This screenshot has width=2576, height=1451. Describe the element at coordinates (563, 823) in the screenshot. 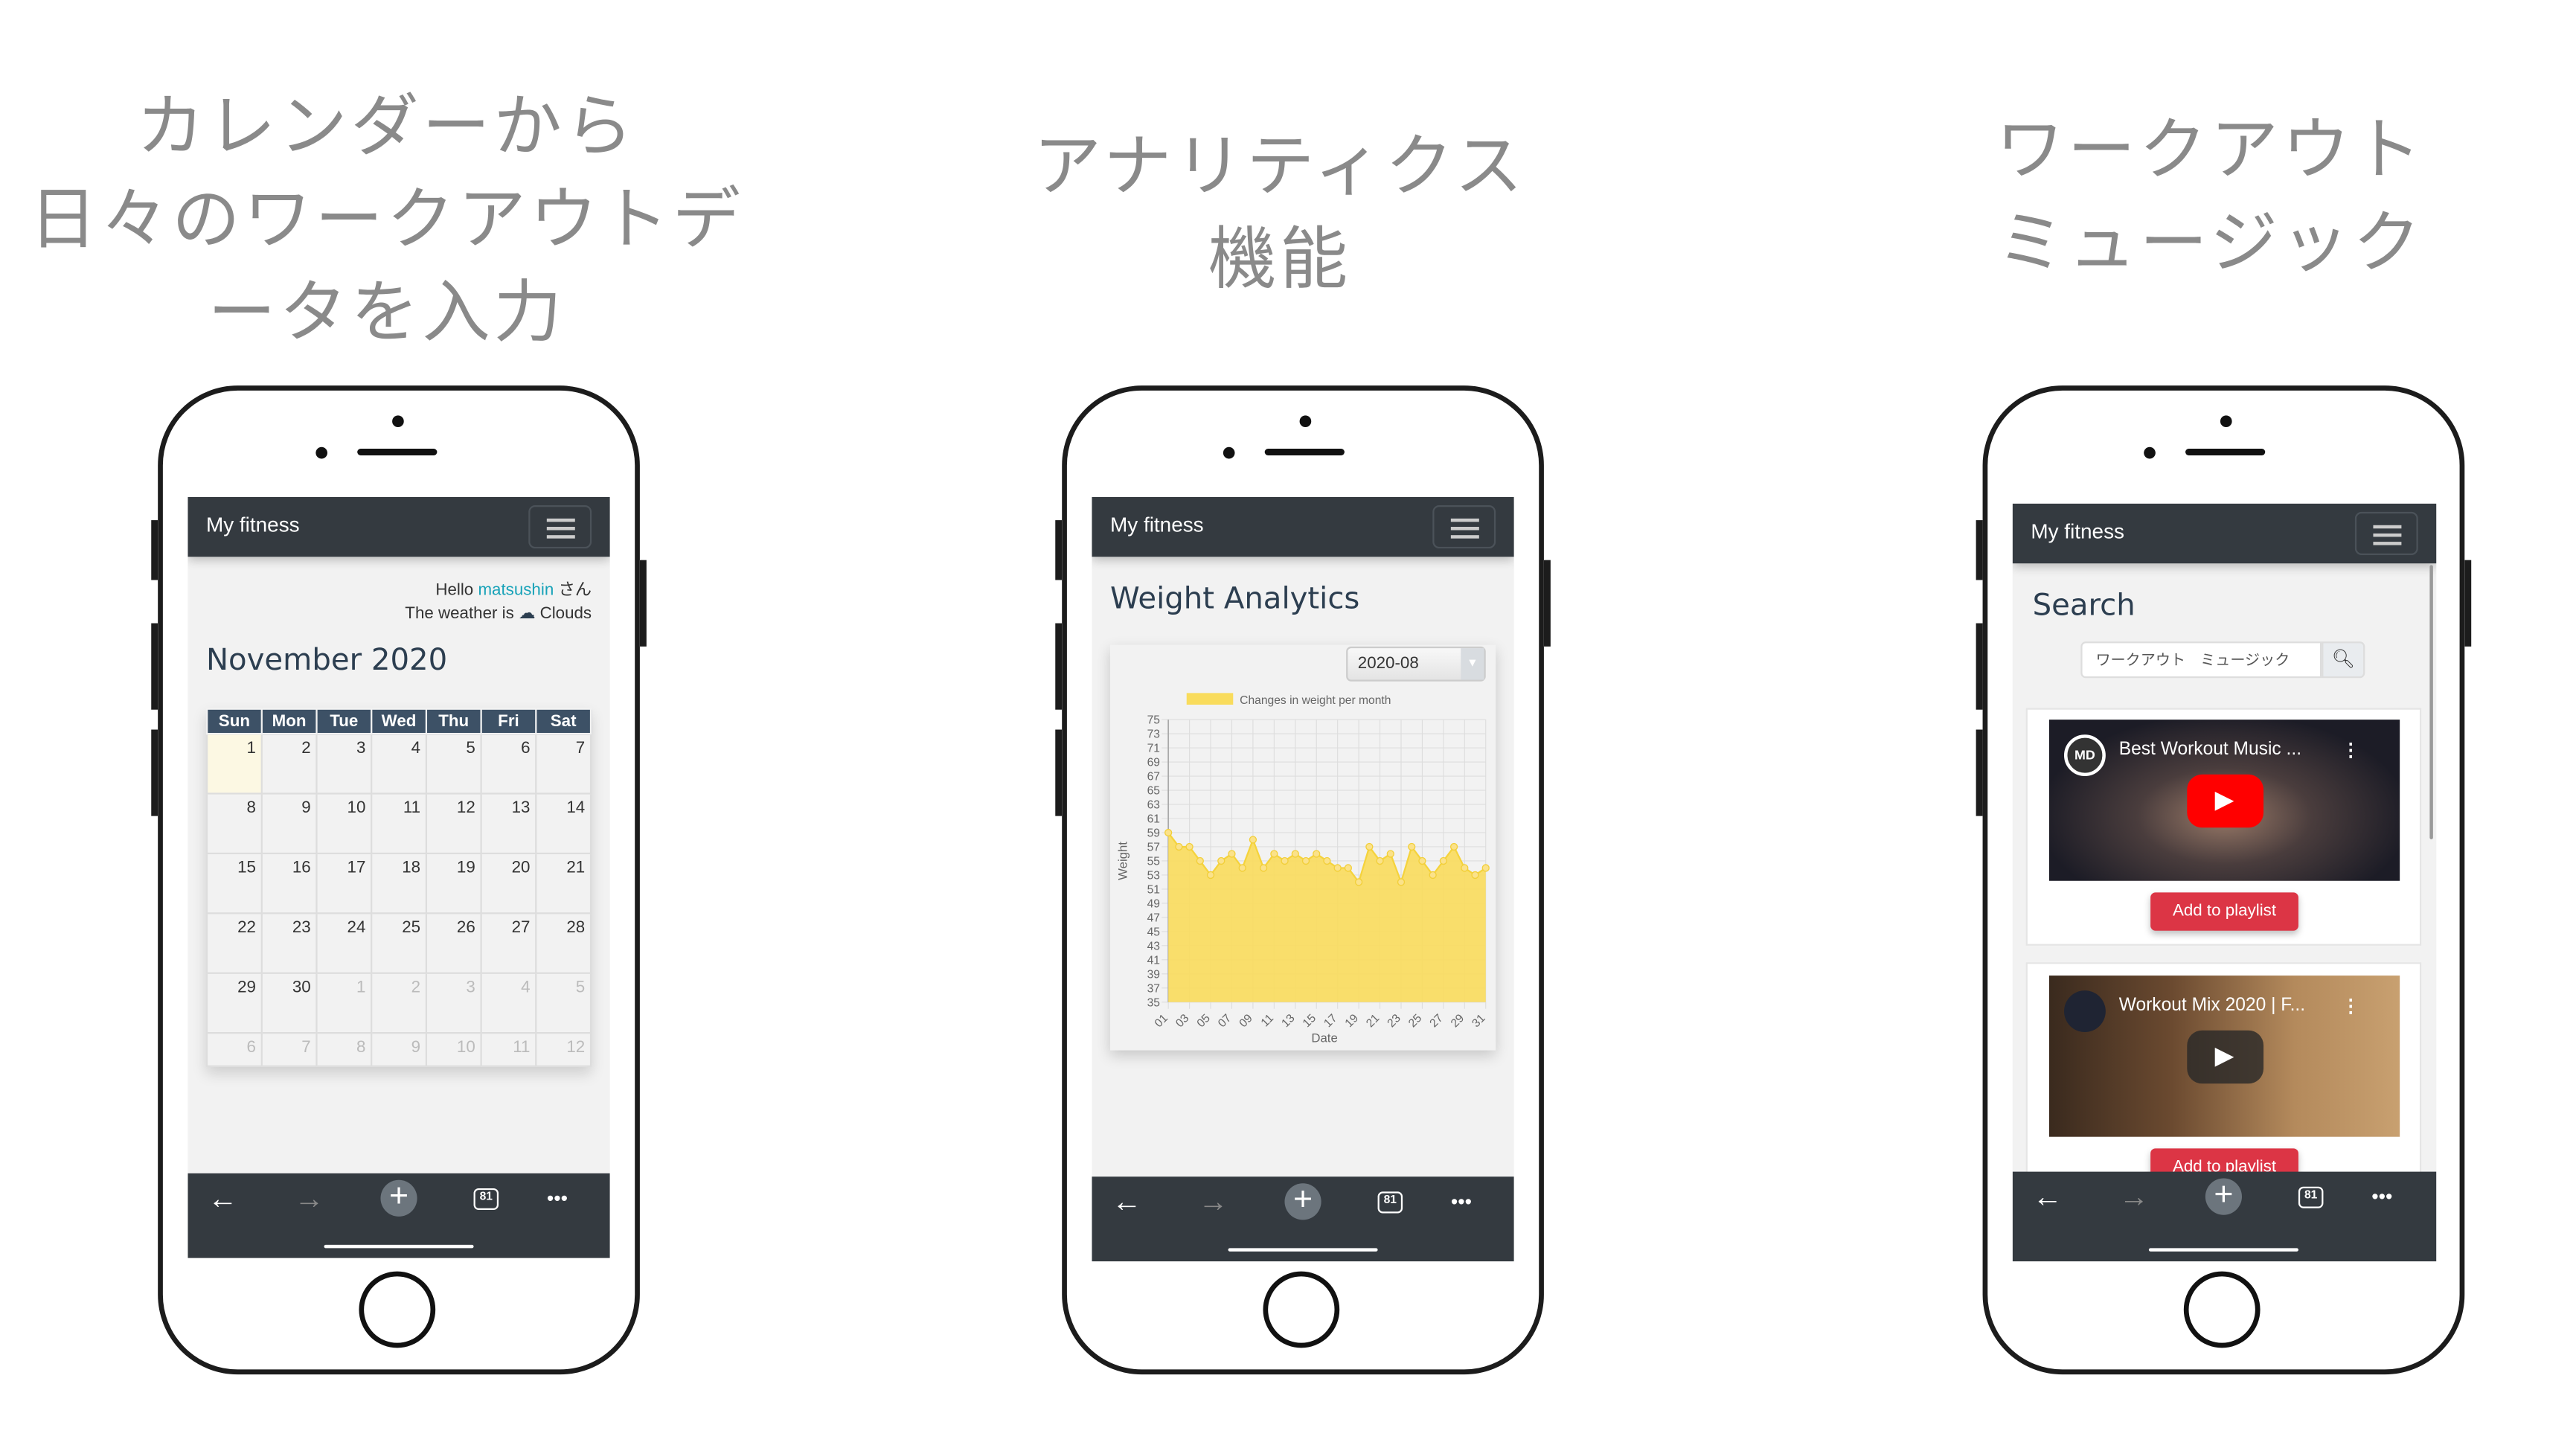

I see `calendar-day-cell: 14` at that location.